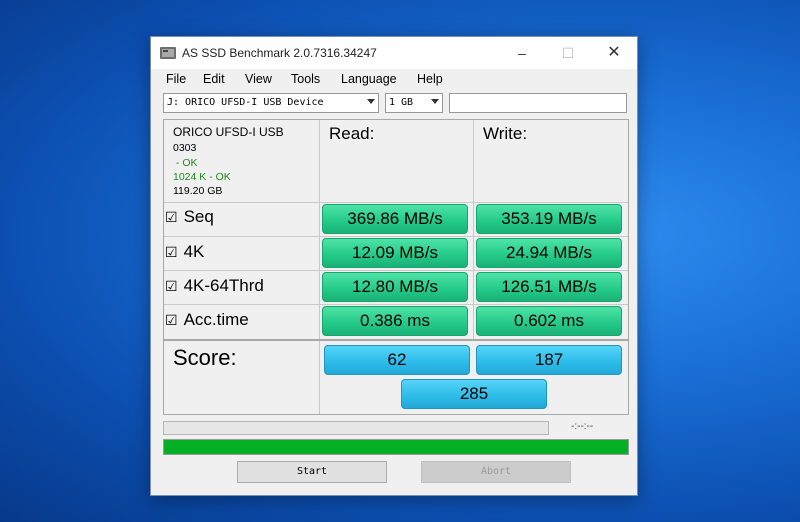 The width and height of the screenshot is (800, 522). I want to click on test-seq-checkbox: ☑ Seq, so click(189, 217).